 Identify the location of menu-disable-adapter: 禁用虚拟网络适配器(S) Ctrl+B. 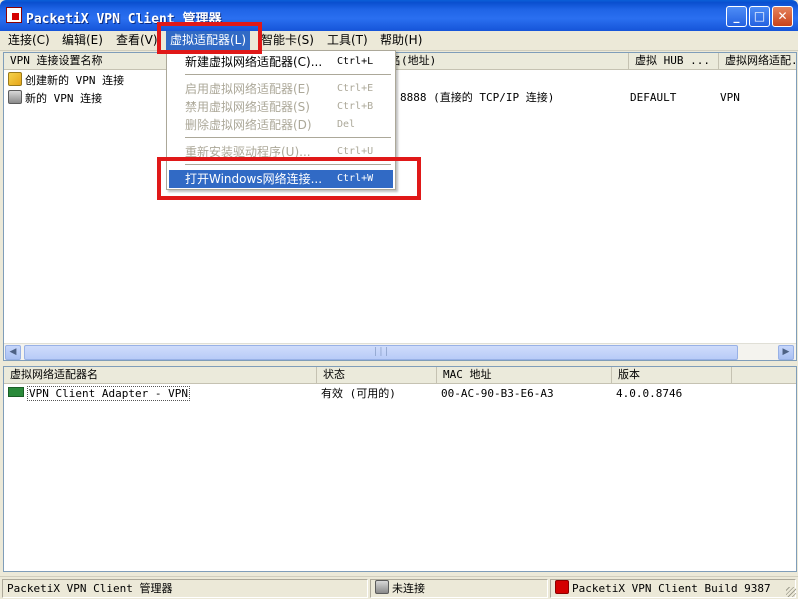
(281, 107).